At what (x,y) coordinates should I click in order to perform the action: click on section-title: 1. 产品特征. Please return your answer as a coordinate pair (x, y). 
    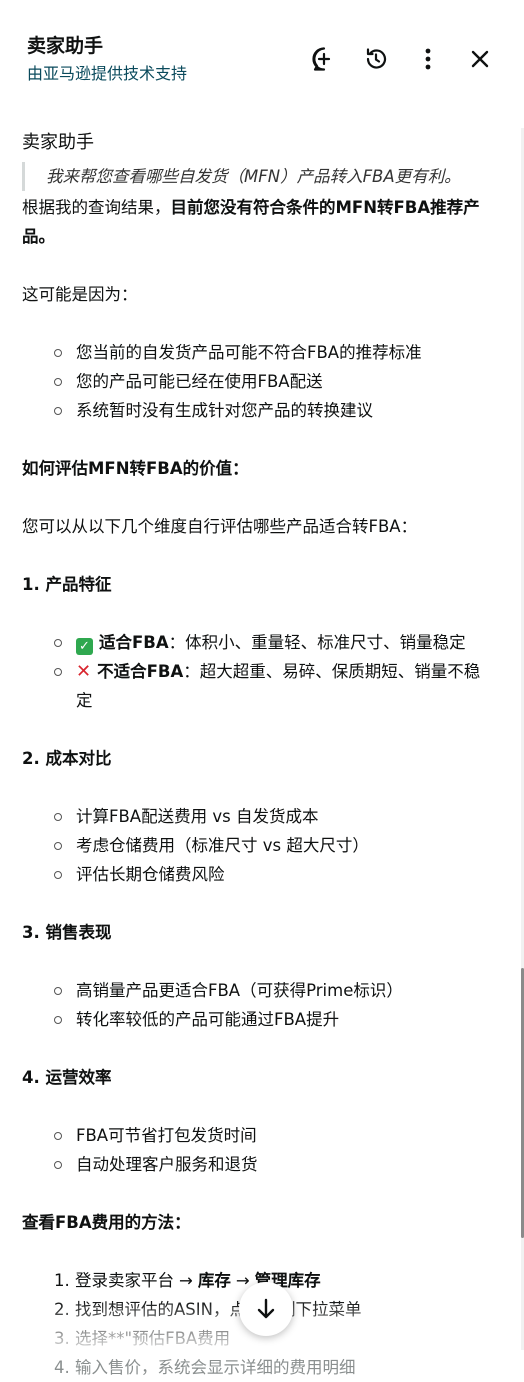
    Looking at the image, I should click on (67, 584).